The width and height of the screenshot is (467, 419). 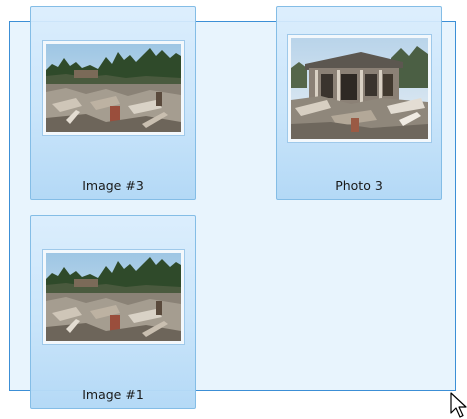 What do you see at coordinates (458, 405) in the screenshot?
I see `arrow-cursor-icon` at bounding box center [458, 405].